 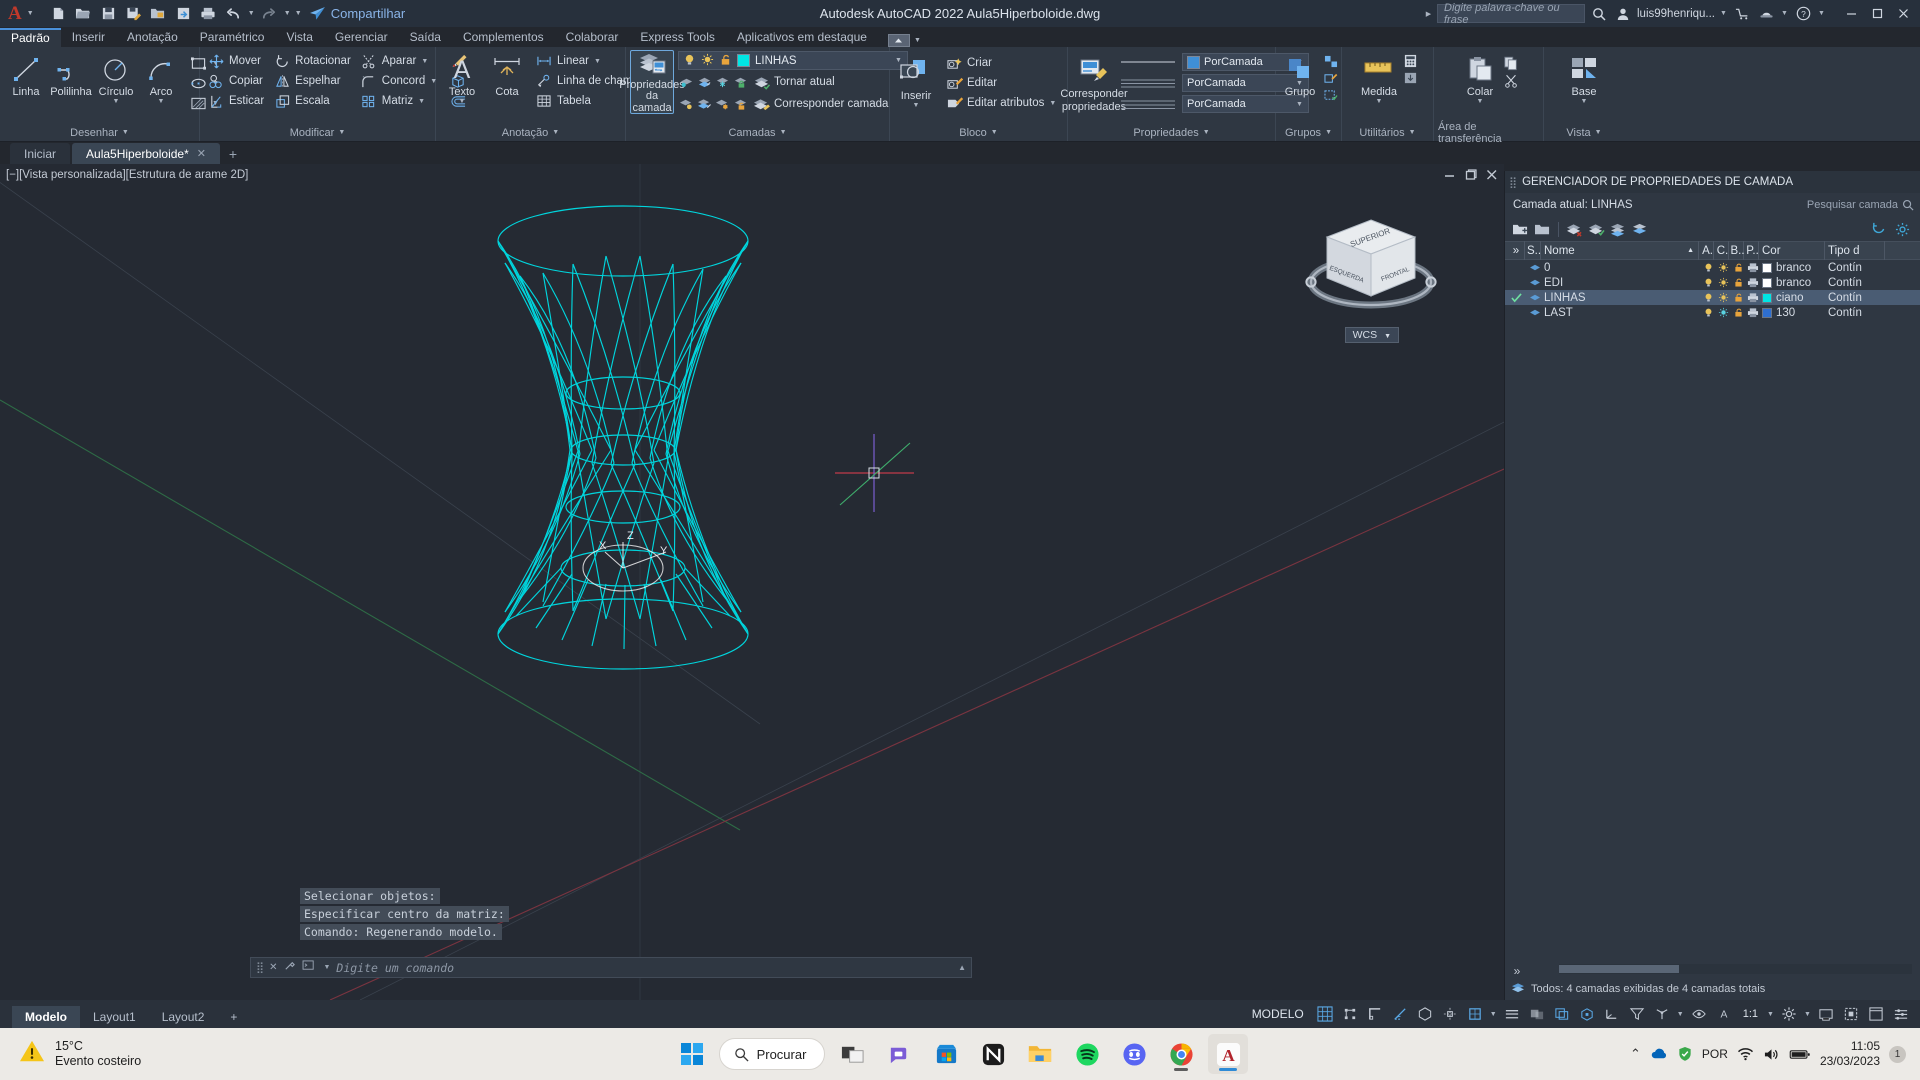 I want to click on tool-espelhar: Espelhar, so click(x=312, y=81).